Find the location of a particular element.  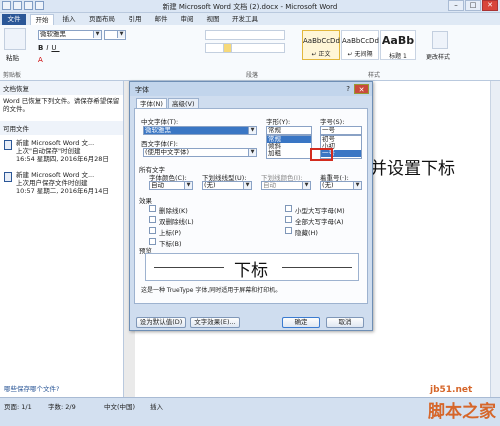

insert-mode: 插入 is located at coordinates (156, 406).